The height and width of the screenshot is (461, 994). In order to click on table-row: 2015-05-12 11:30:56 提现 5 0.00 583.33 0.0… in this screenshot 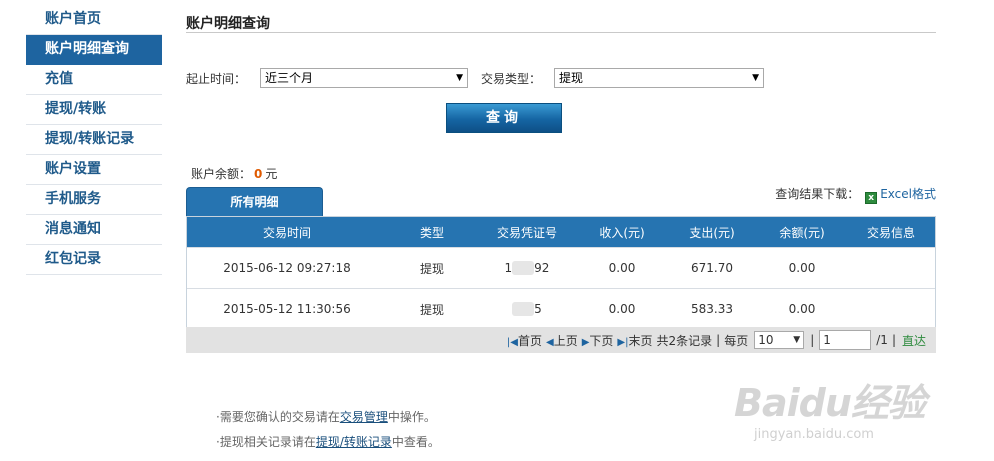, I will do `click(561, 308)`.